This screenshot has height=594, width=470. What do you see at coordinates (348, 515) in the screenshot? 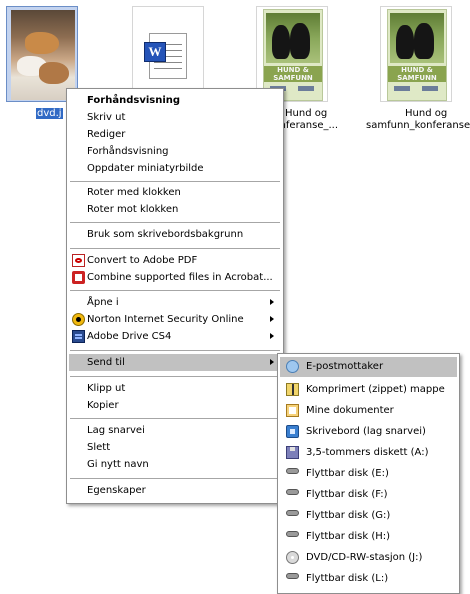
I see `menu-item-label: Flyttbar disk (G:)` at bounding box center [348, 515].